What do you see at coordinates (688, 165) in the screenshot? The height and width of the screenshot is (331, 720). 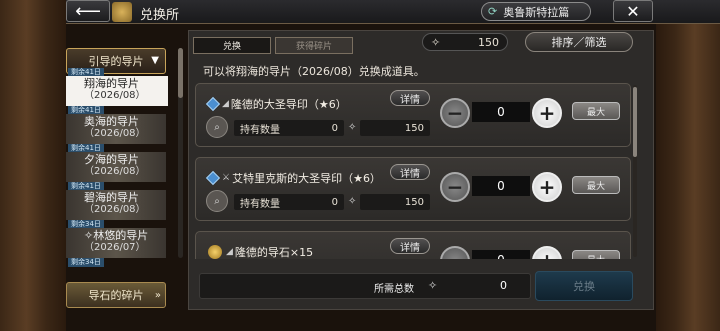 I see `right-frame` at bounding box center [688, 165].